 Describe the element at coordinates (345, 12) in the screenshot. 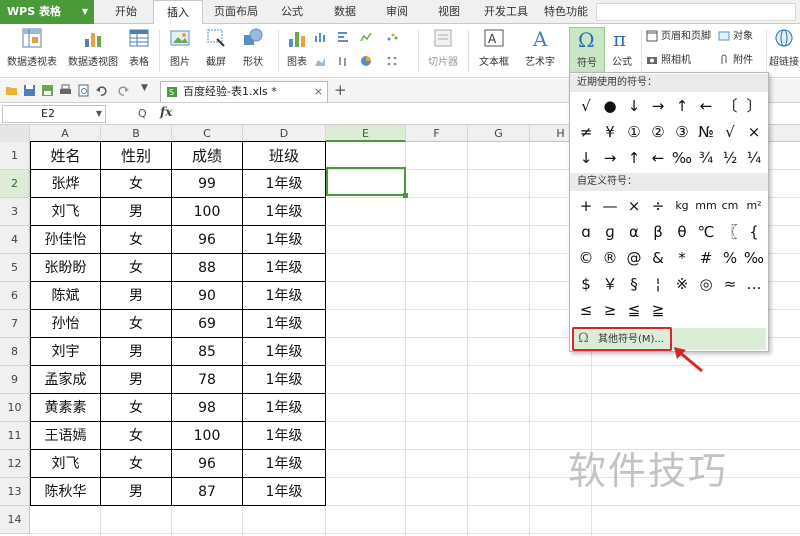

I see `tab-data: 数据` at that location.